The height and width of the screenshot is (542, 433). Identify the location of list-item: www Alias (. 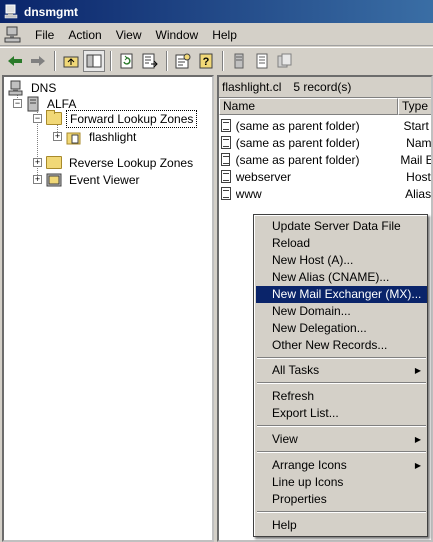
(326, 193).